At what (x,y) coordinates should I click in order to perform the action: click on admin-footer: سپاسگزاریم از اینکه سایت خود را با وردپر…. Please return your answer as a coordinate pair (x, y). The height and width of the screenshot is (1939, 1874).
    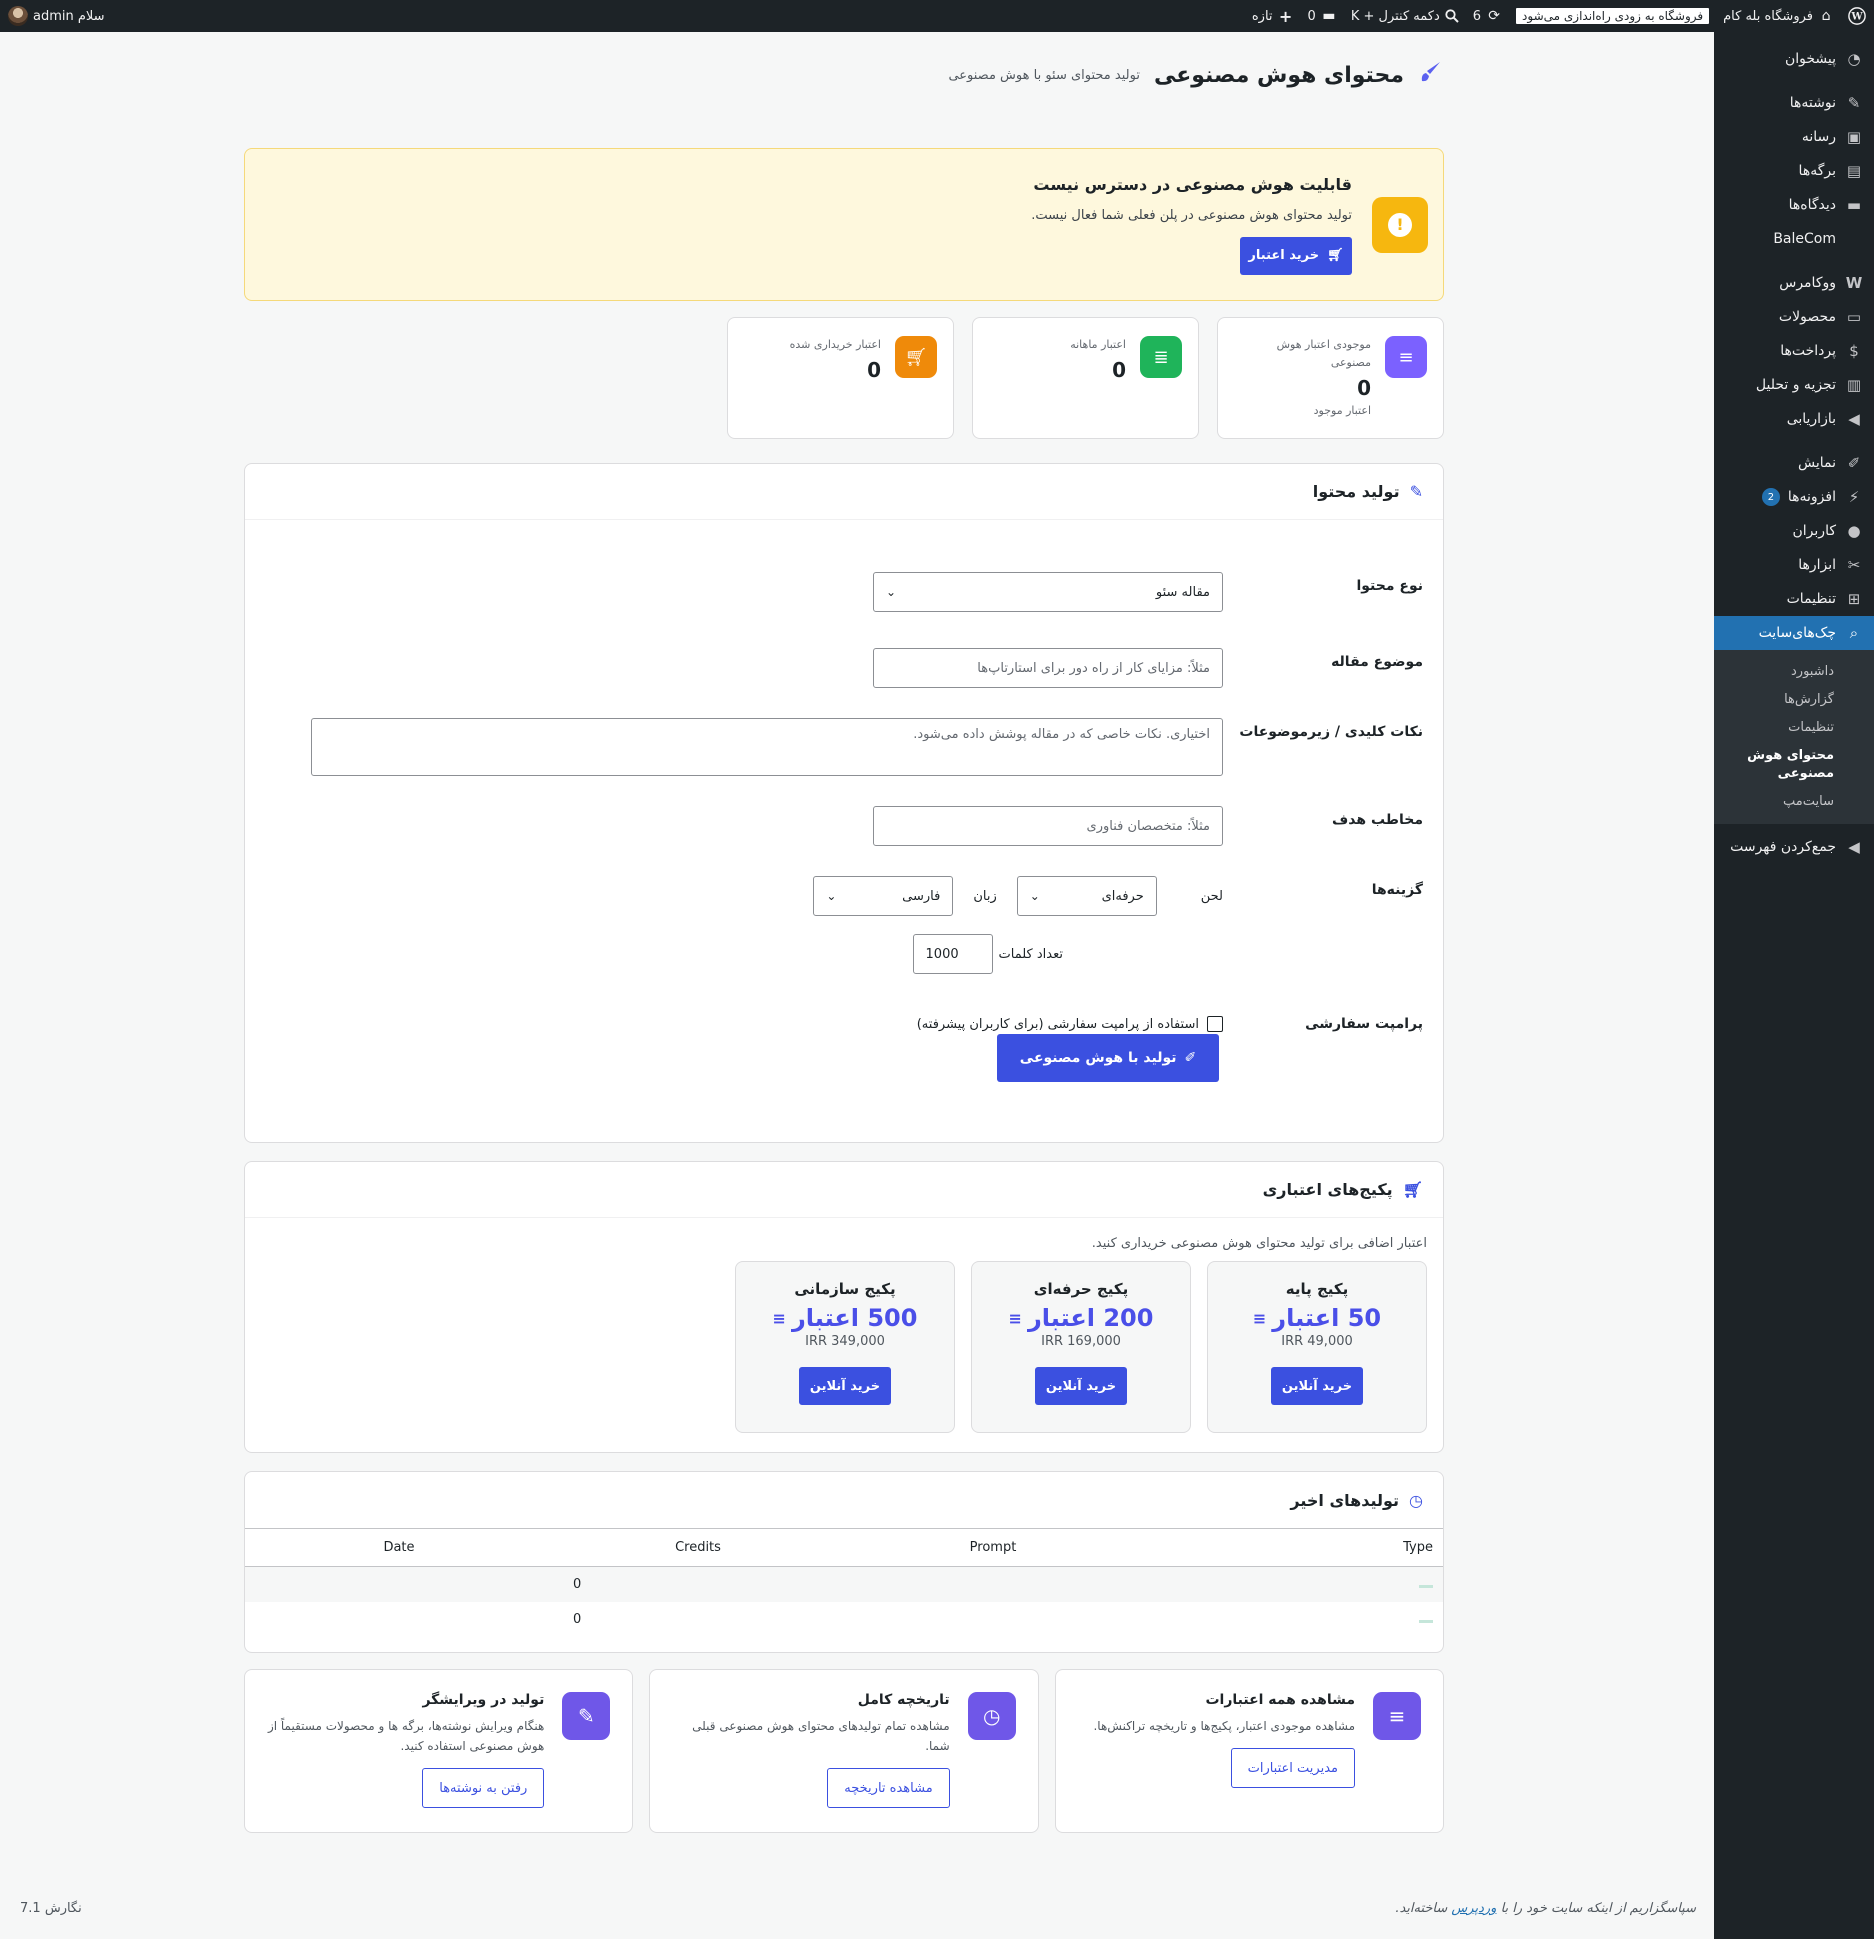
    Looking at the image, I should click on (857, 1909).